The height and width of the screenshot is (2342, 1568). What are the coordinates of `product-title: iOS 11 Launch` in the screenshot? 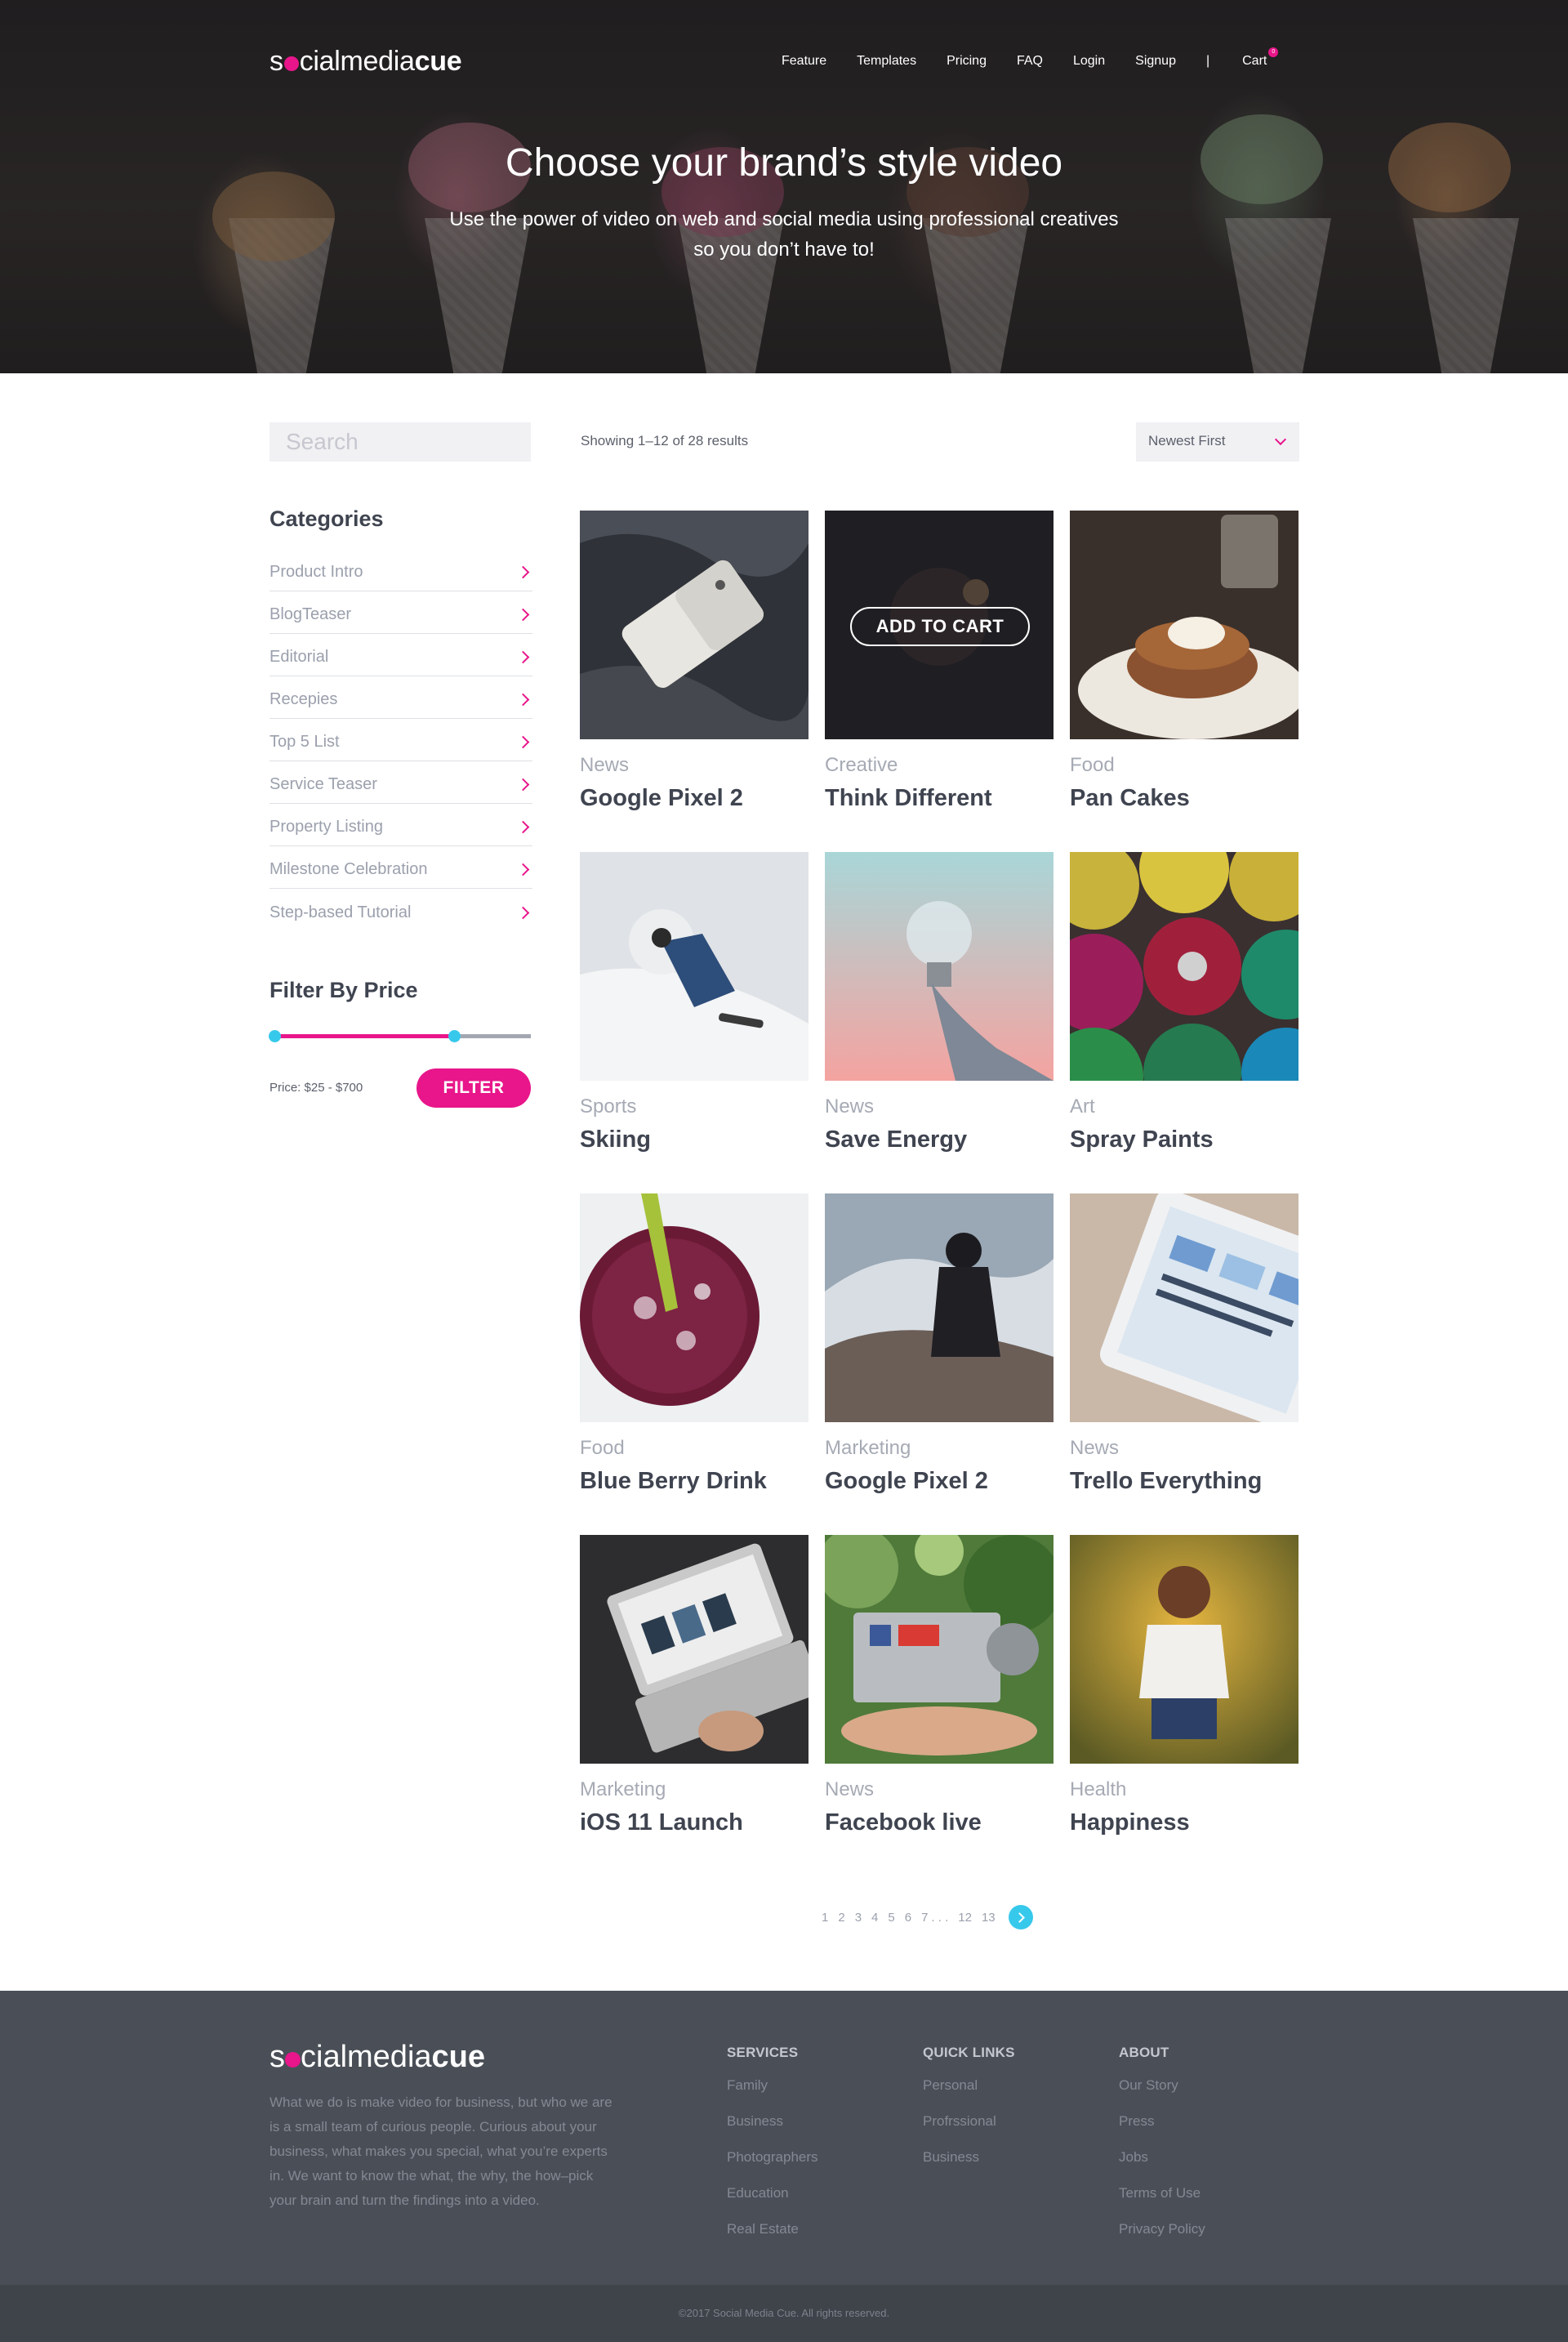 It's located at (661, 1823).